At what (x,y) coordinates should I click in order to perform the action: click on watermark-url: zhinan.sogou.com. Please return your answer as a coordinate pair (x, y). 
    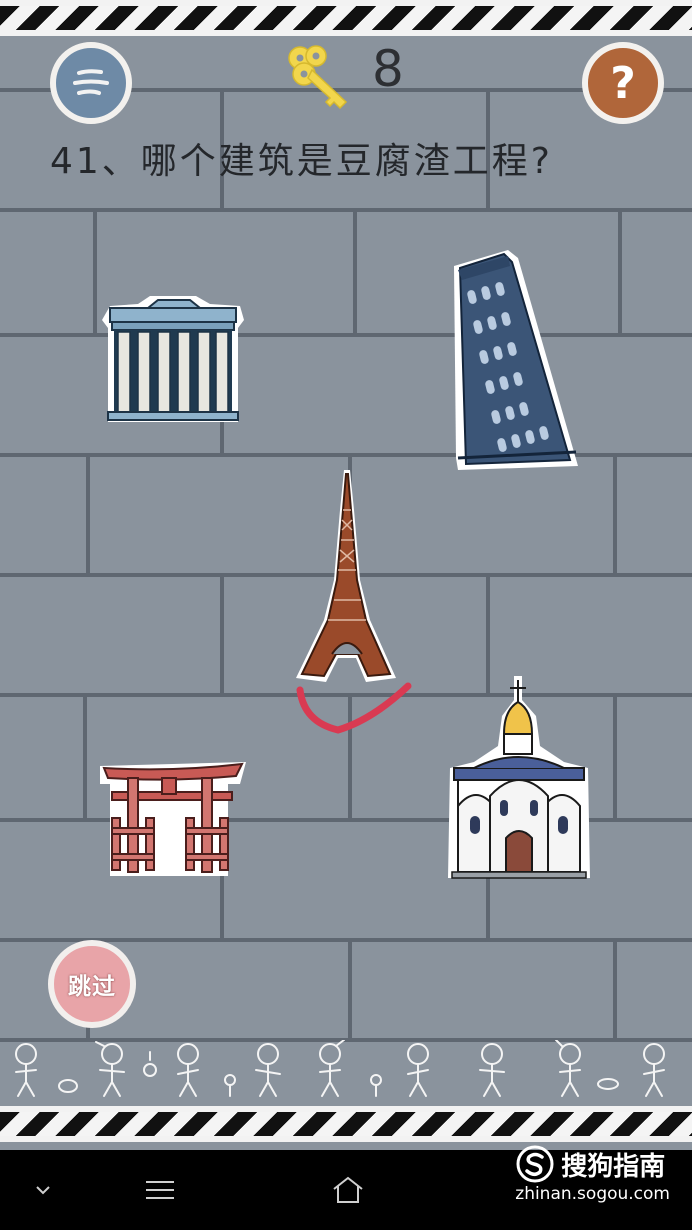
    Looking at the image, I should click on (592, 1194).